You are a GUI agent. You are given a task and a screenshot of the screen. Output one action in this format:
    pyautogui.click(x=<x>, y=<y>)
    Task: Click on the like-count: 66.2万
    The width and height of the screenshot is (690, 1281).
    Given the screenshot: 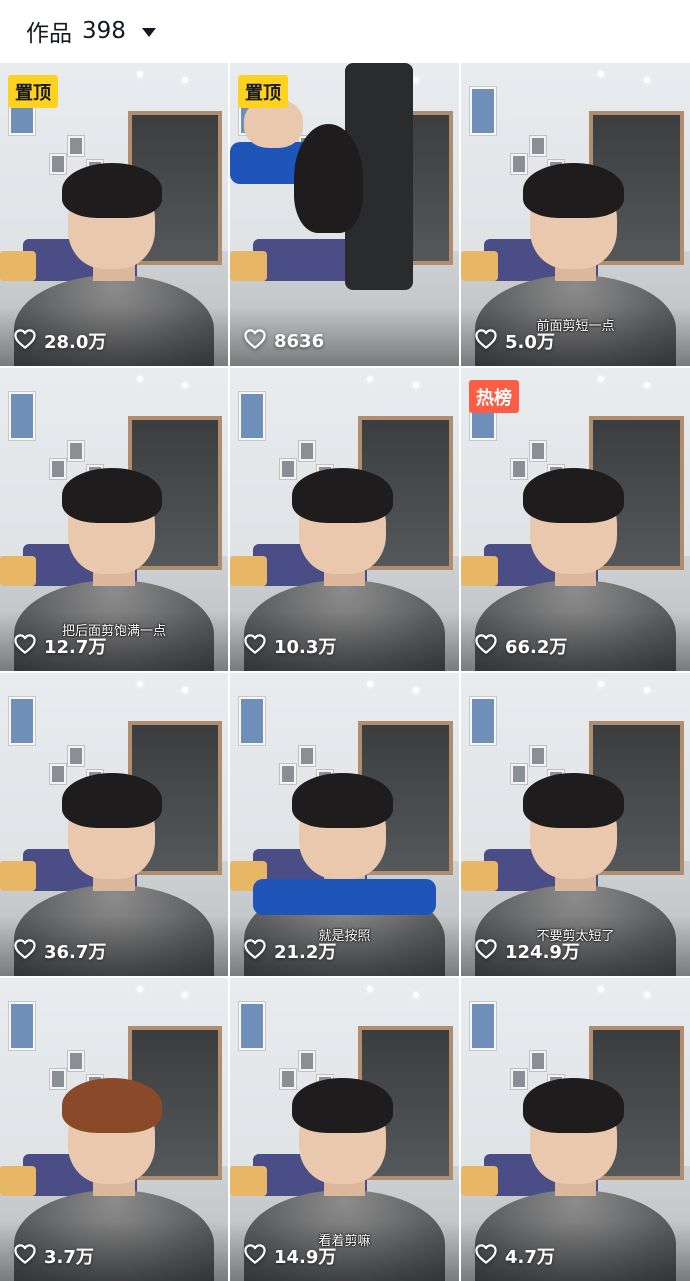 What is the action you would take?
    pyautogui.click(x=521, y=646)
    